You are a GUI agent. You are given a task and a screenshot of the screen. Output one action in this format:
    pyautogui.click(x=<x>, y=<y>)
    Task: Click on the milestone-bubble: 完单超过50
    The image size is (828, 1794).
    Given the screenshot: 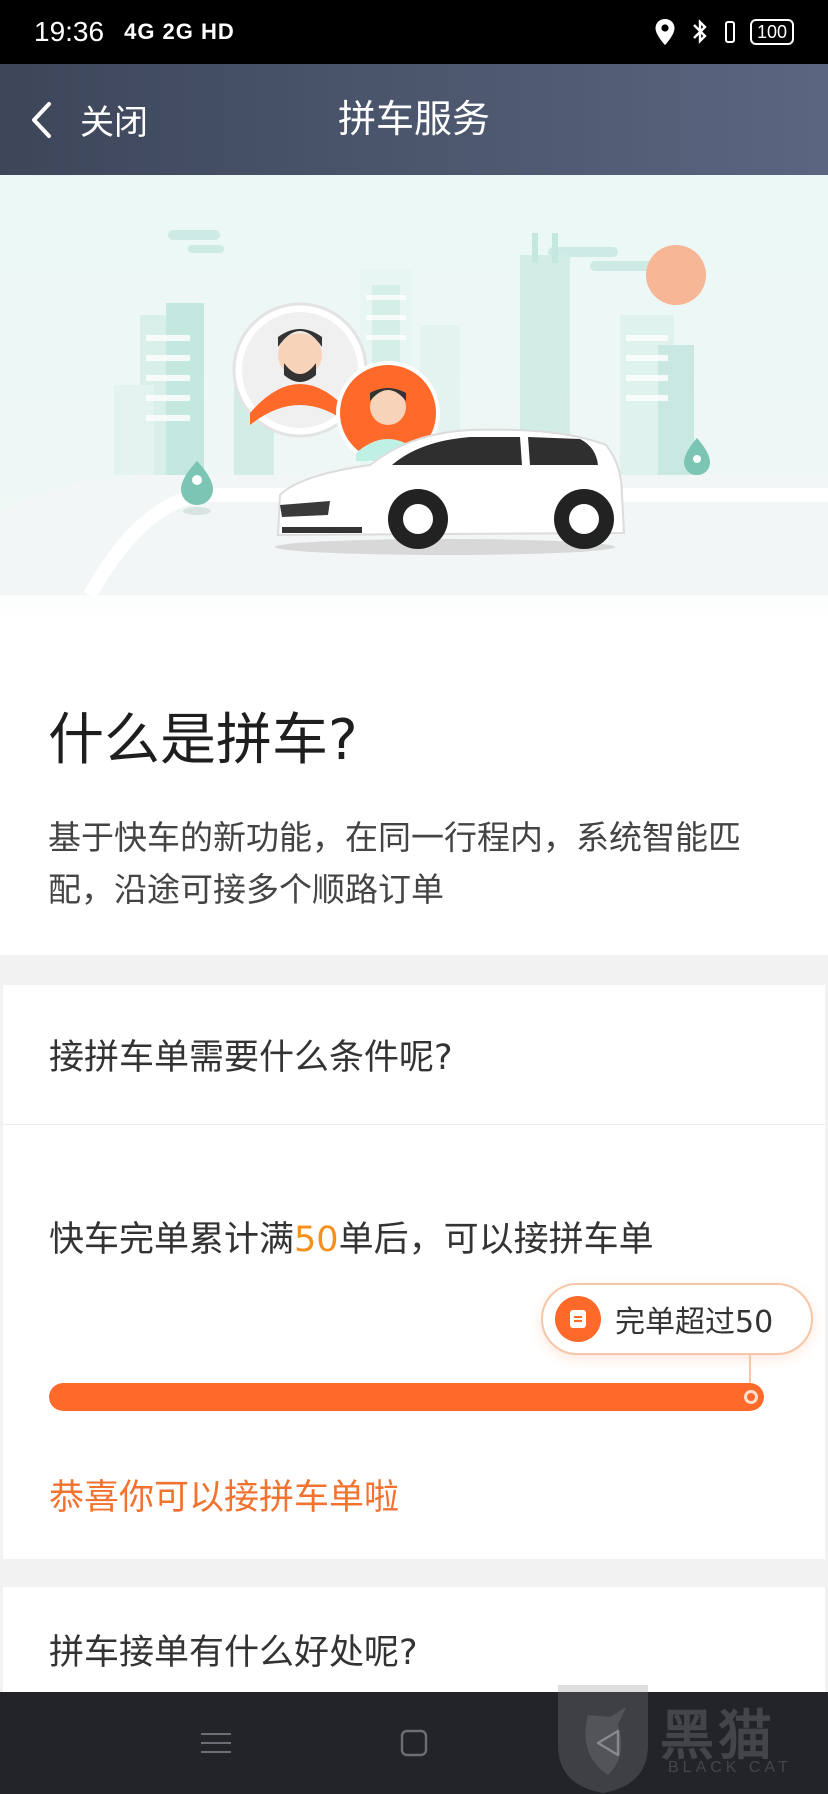 What is the action you would take?
    pyautogui.click(x=677, y=1319)
    